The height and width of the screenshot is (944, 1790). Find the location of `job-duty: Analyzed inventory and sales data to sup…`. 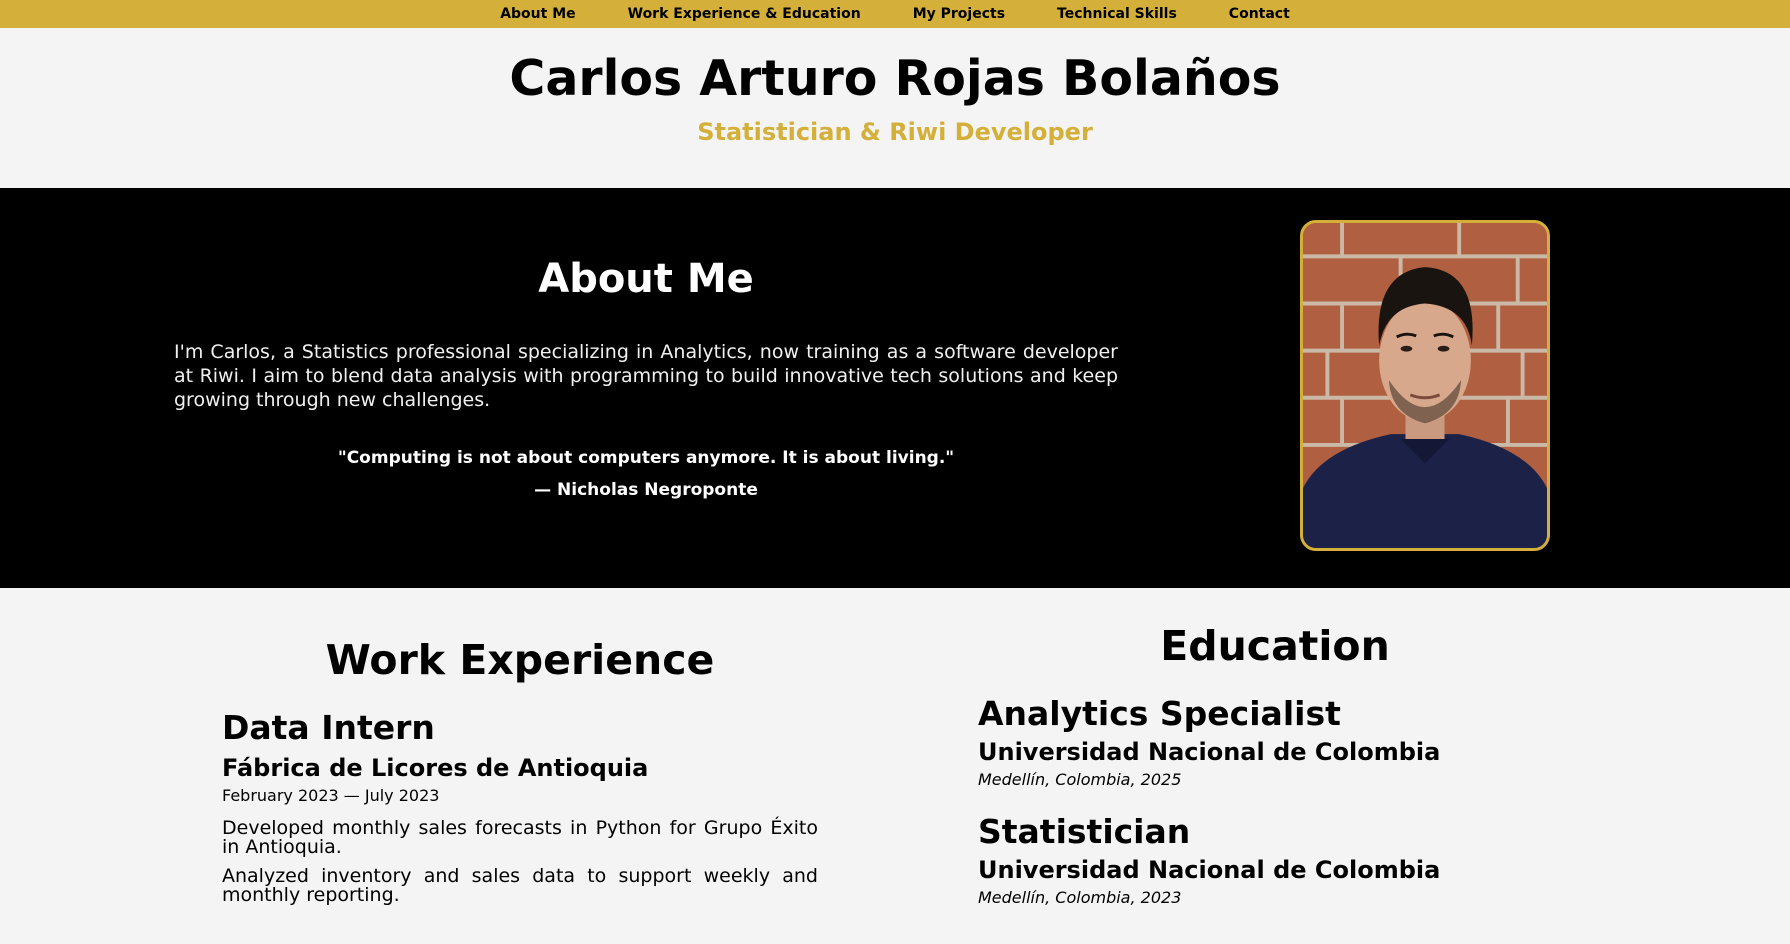

job-duty: Analyzed inventory and sales data to sup… is located at coordinates (520, 885).